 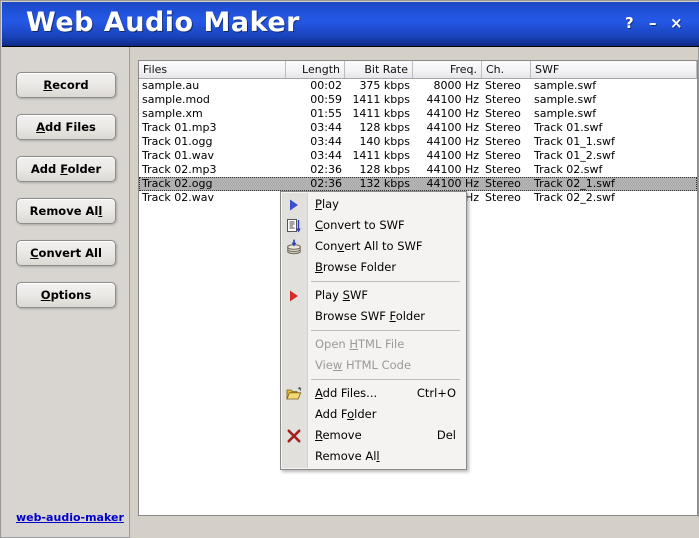 I want to click on play-red-icon, so click(x=294, y=296).